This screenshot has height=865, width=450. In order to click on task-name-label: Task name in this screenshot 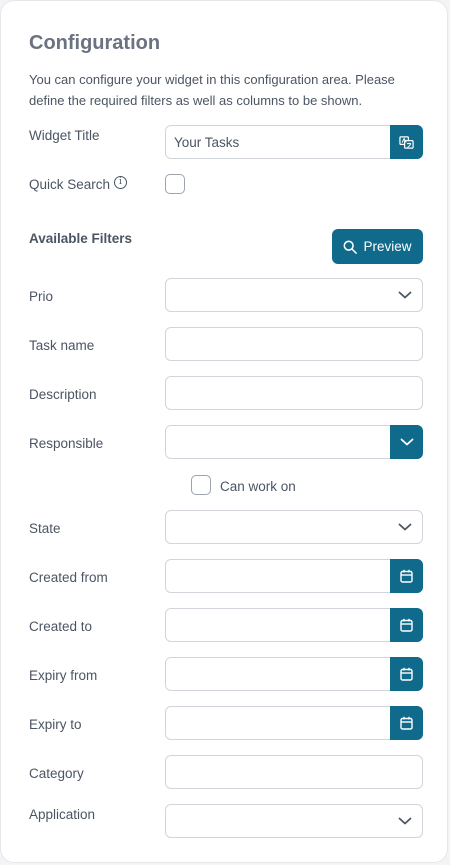, I will do `click(62, 345)`.